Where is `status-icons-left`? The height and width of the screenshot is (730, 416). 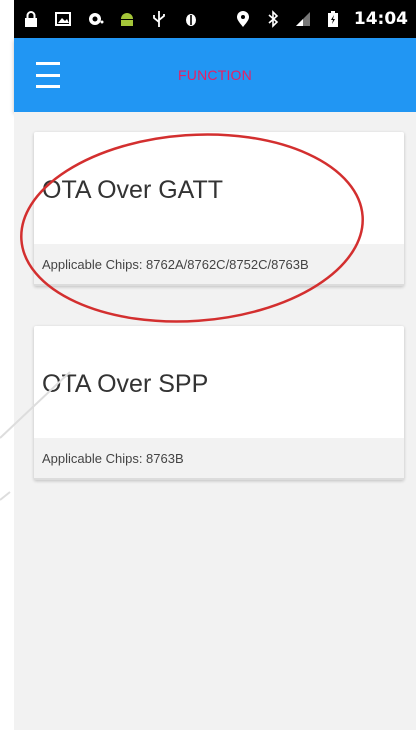
status-icons-left is located at coordinates (111, 19).